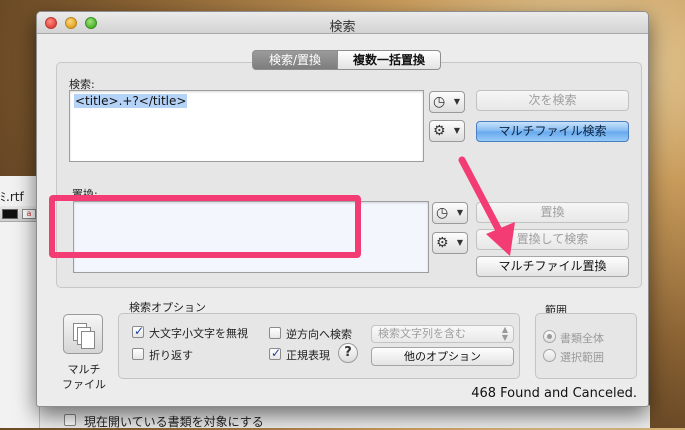 This screenshot has width=685, height=430. Describe the element at coordinates (246, 126) in the screenshot. I see `search-textarea: <title>.+?</title>` at that location.